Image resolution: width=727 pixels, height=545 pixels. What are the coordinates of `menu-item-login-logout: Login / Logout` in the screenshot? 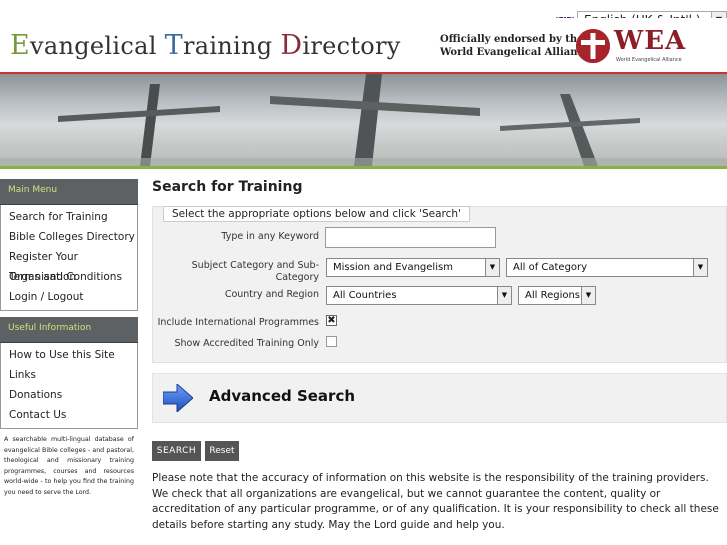 It's located at (69, 297).